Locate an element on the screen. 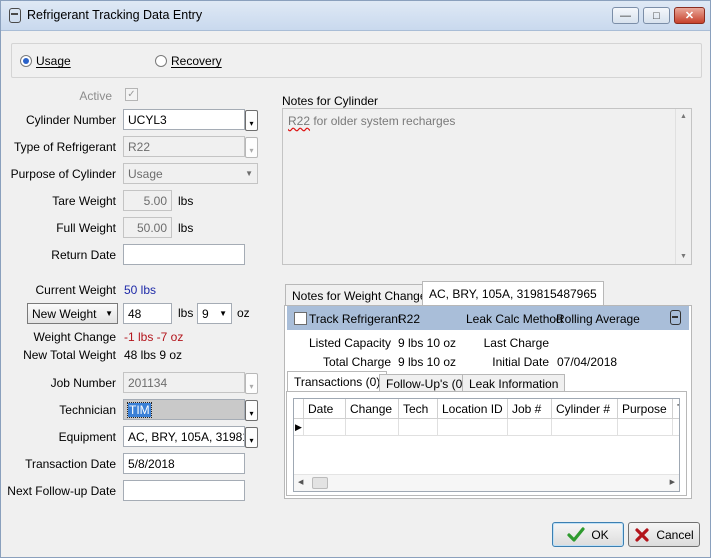 The width and height of the screenshot is (711, 558). weight-change-label: Weight Change is located at coordinates (75, 337).